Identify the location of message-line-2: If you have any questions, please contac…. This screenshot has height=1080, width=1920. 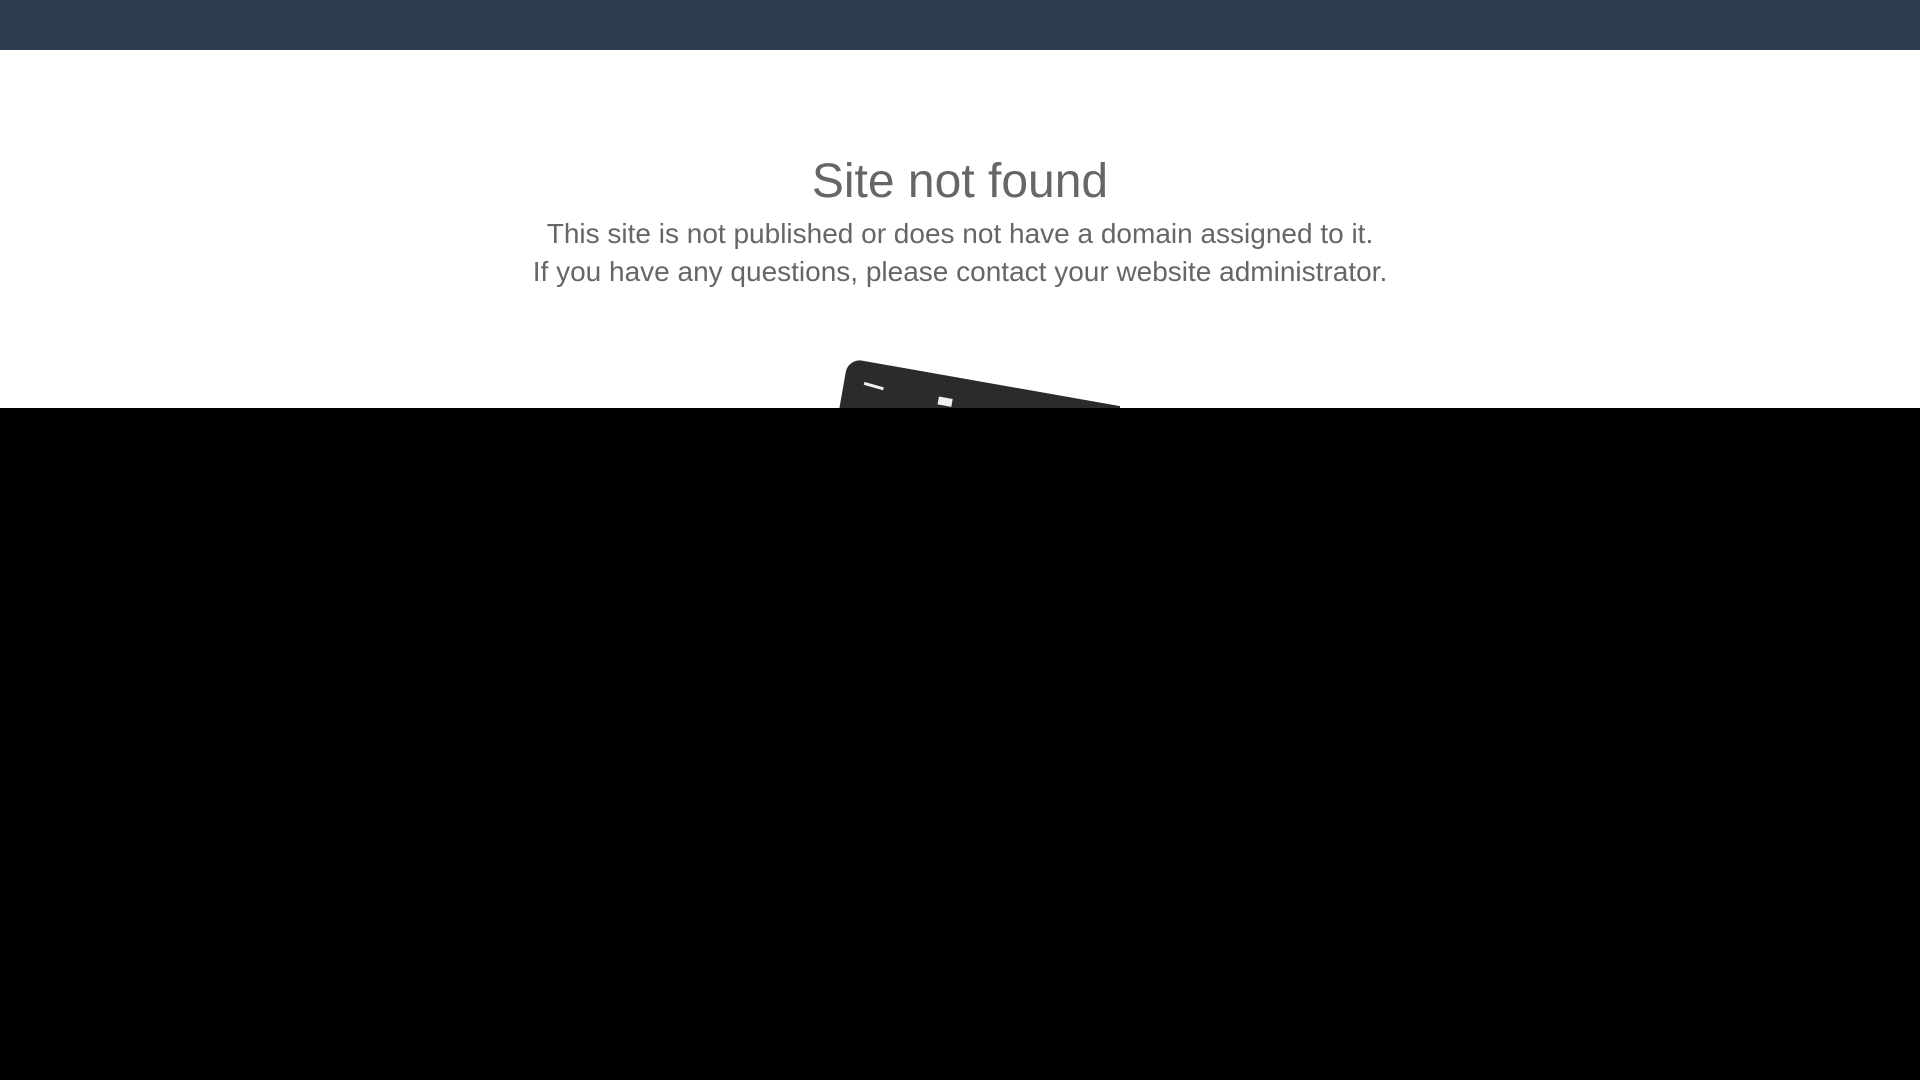
(960, 271).